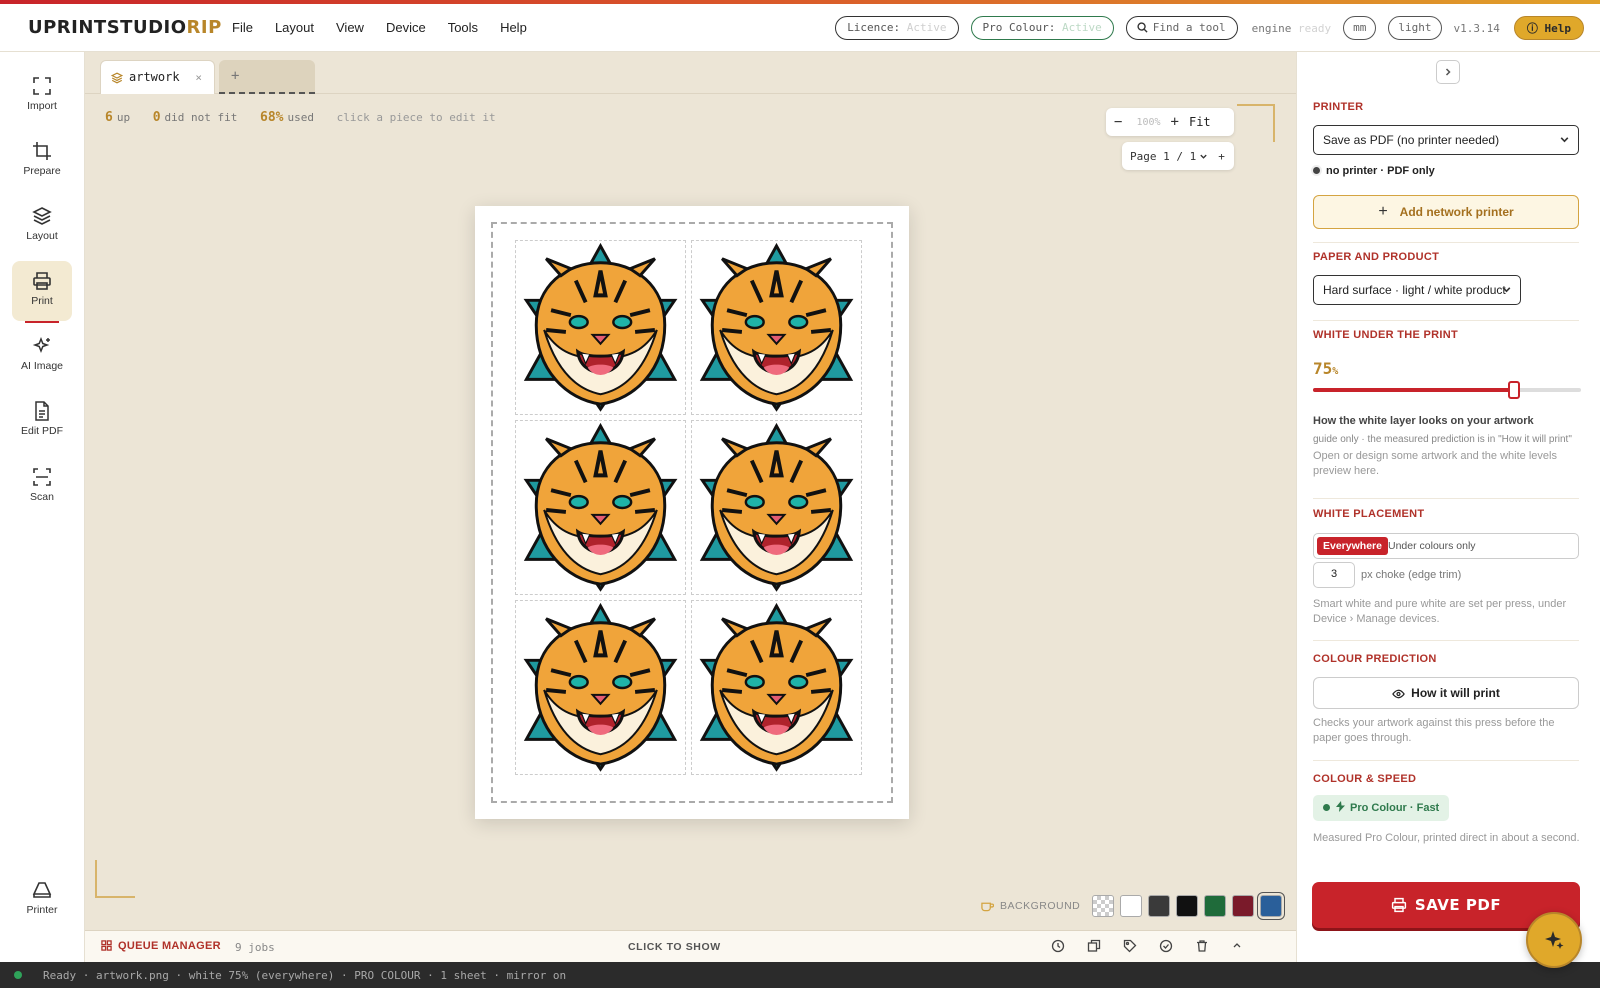  What do you see at coordinates (42, 226) in the screenshot?
I see `sidebar-item-layout: Layout` at bounding box center [42, 226].